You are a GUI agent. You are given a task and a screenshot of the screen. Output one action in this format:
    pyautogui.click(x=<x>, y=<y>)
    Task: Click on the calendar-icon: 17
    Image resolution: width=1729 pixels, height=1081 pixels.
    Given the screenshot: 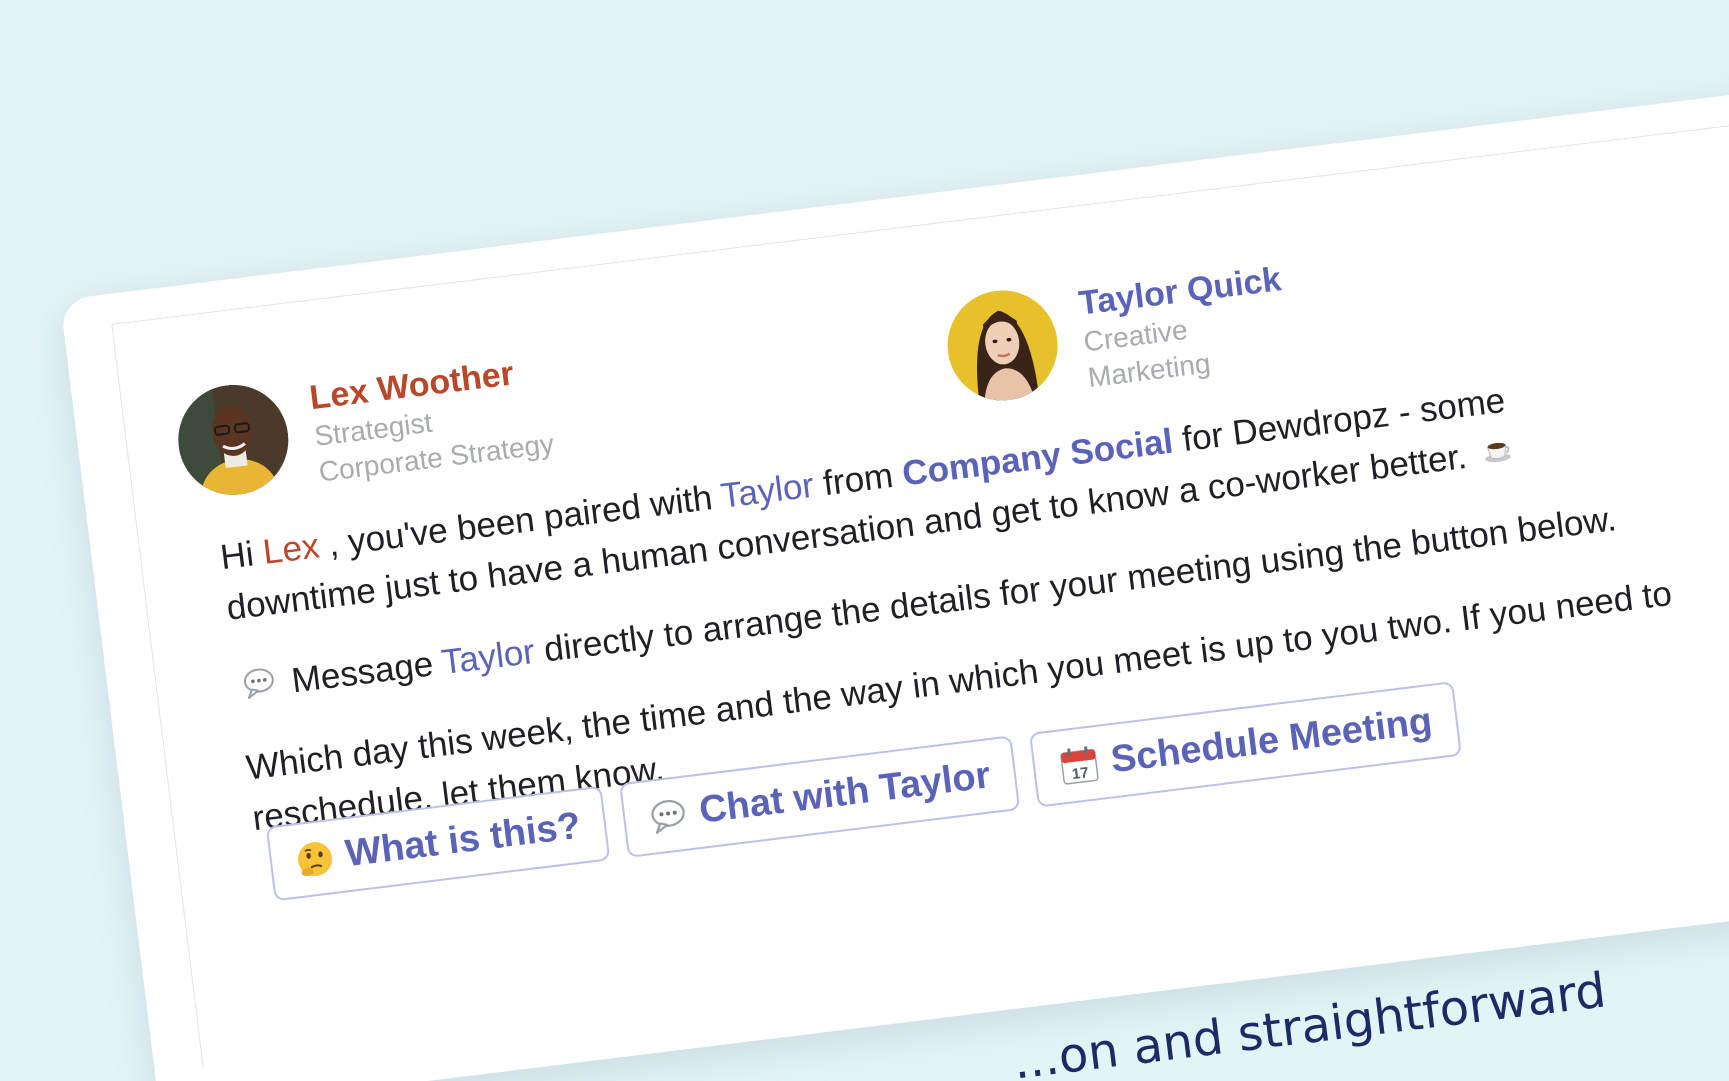 What is the action you would take?
    pyautogui.click(x=1079, y=764)
    